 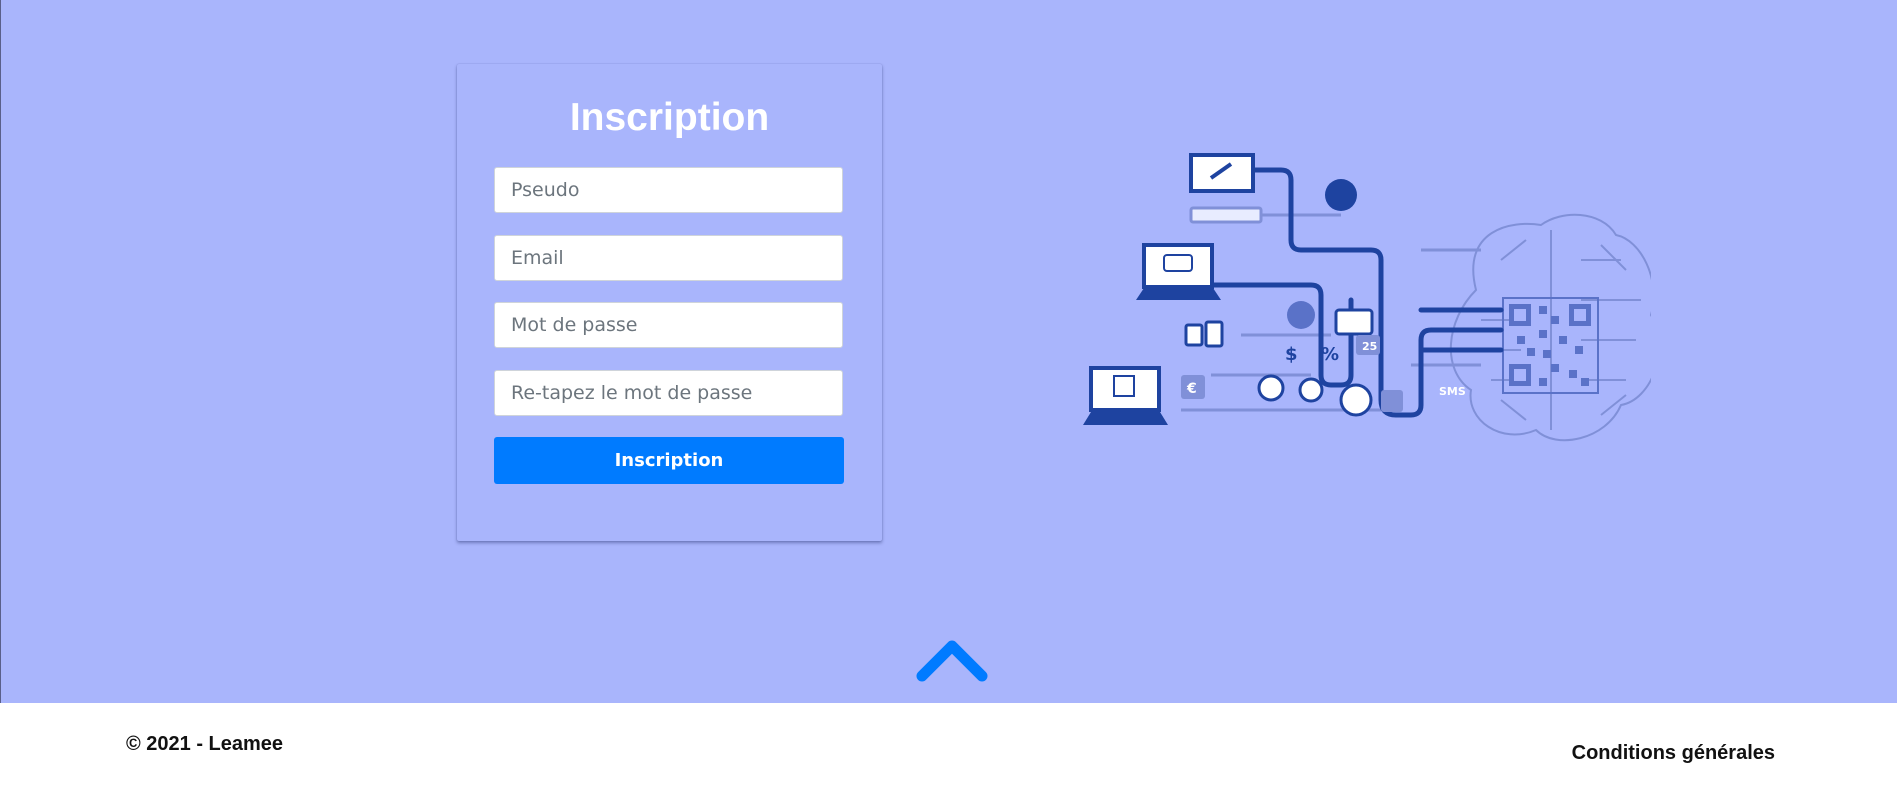 What do you see at coordinates (1452, 391) in the screenshot?
I see `svg-text: SMS` at bounding box center [1452, 391].